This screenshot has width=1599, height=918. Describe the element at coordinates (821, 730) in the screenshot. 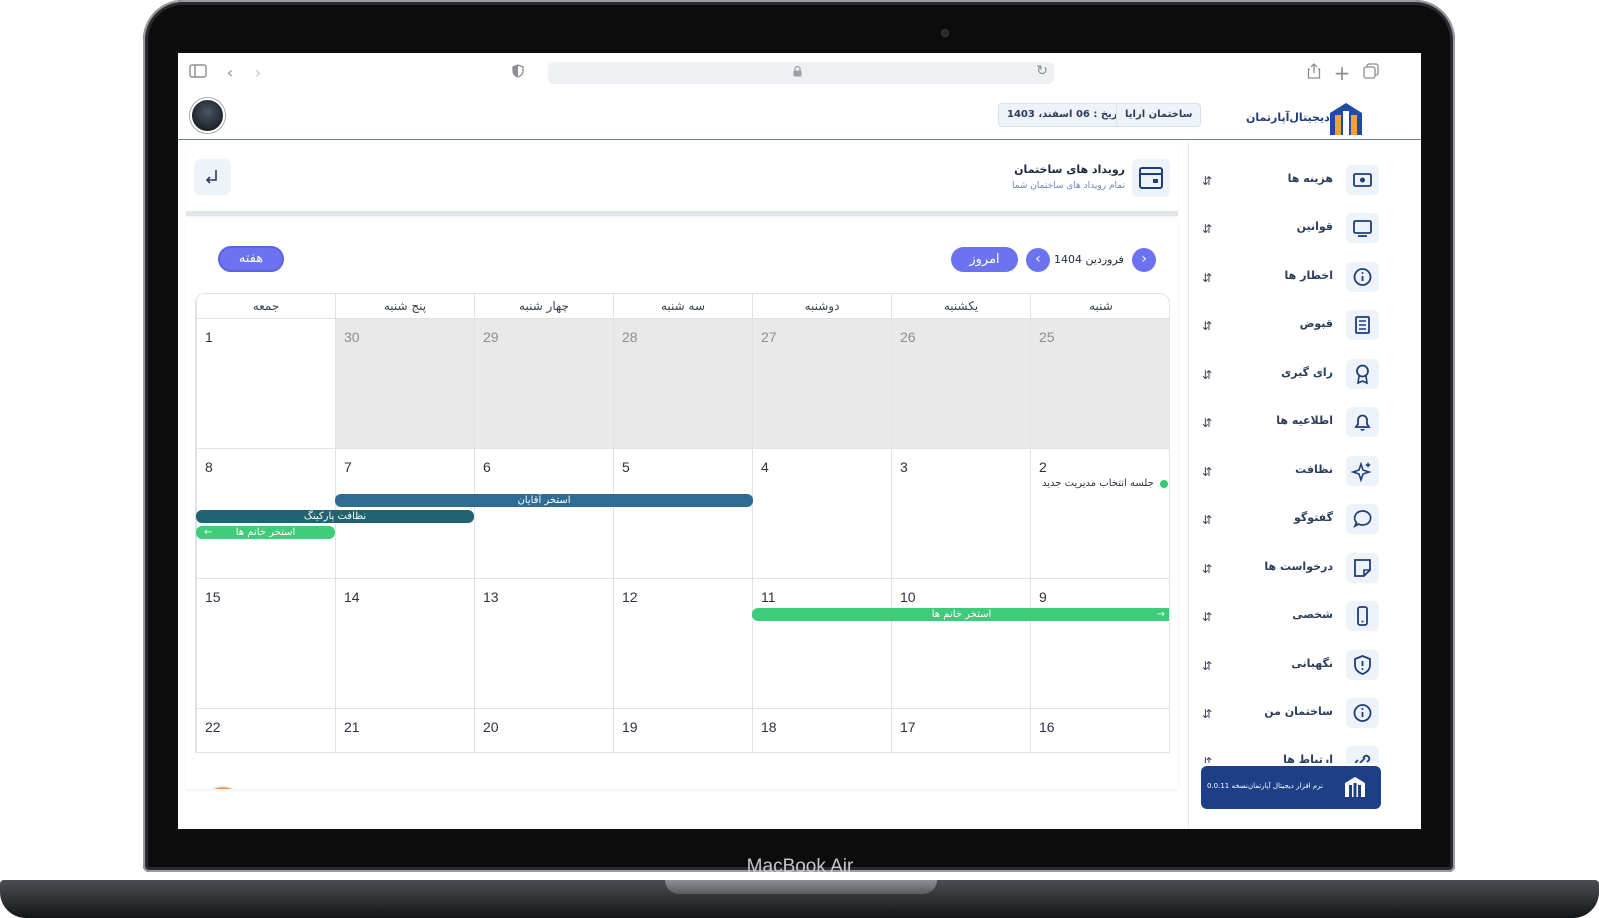

I see `day-cell: 18` at that location.